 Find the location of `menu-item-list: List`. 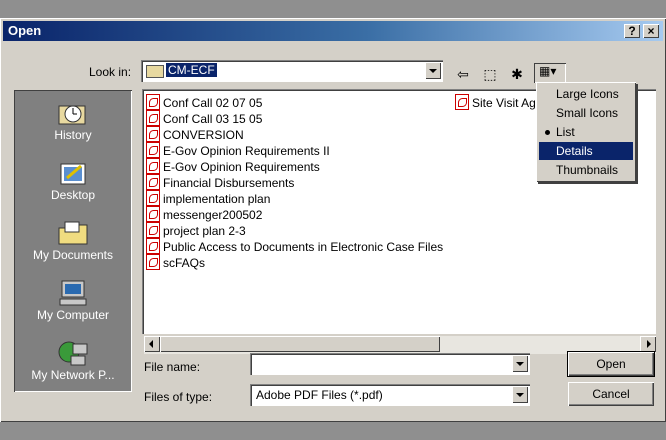

menu-item-list: List is located at coordinates (586, 132).